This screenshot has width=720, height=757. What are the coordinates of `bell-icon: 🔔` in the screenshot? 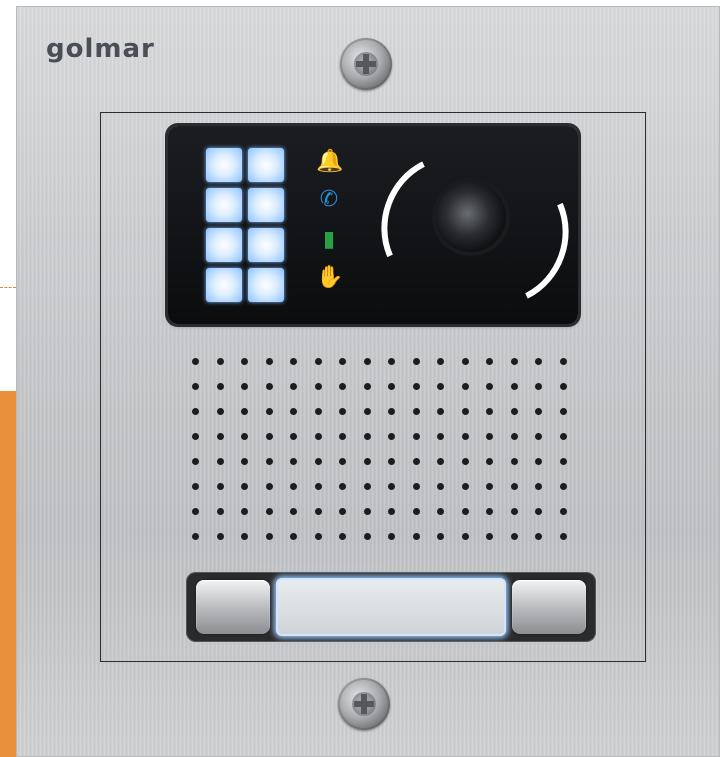 It's located at (330, 161).